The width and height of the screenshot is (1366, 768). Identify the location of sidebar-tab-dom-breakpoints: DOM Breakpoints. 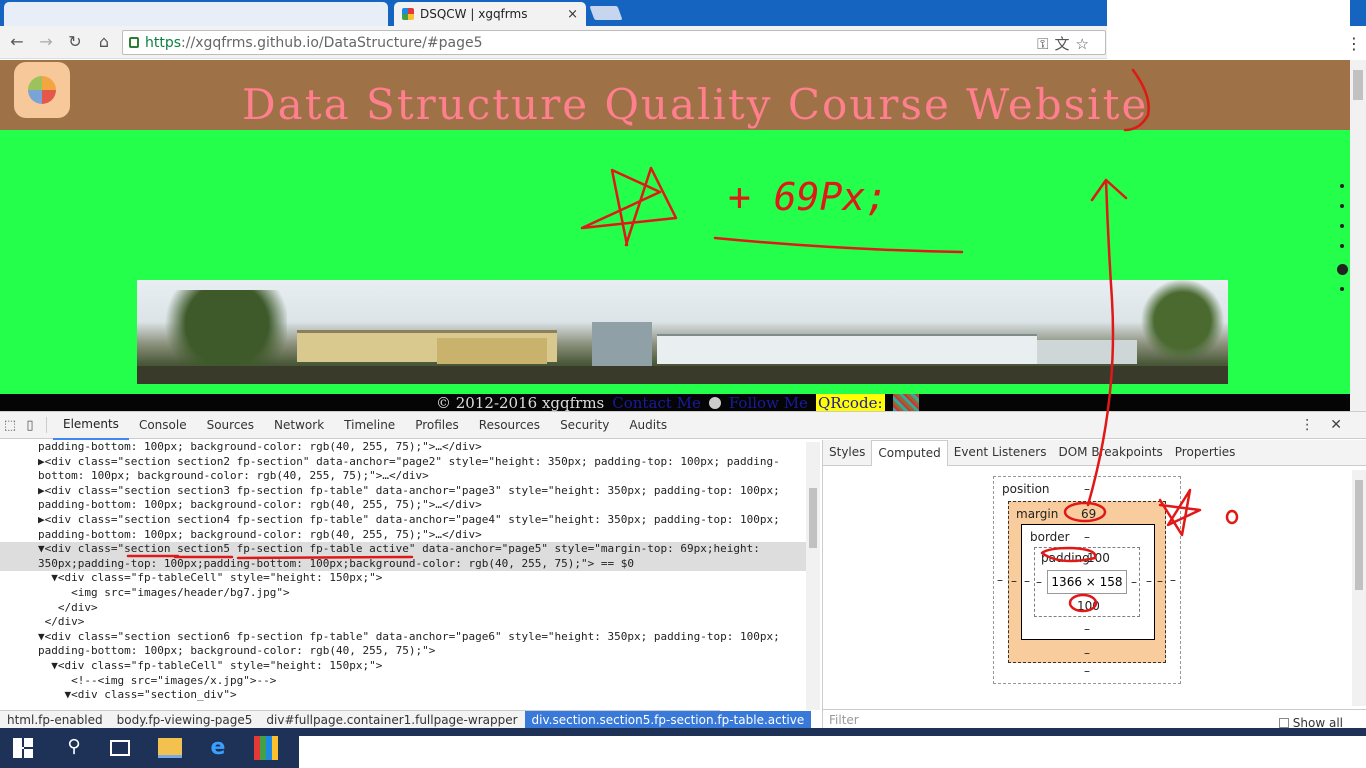
(1110, 452).